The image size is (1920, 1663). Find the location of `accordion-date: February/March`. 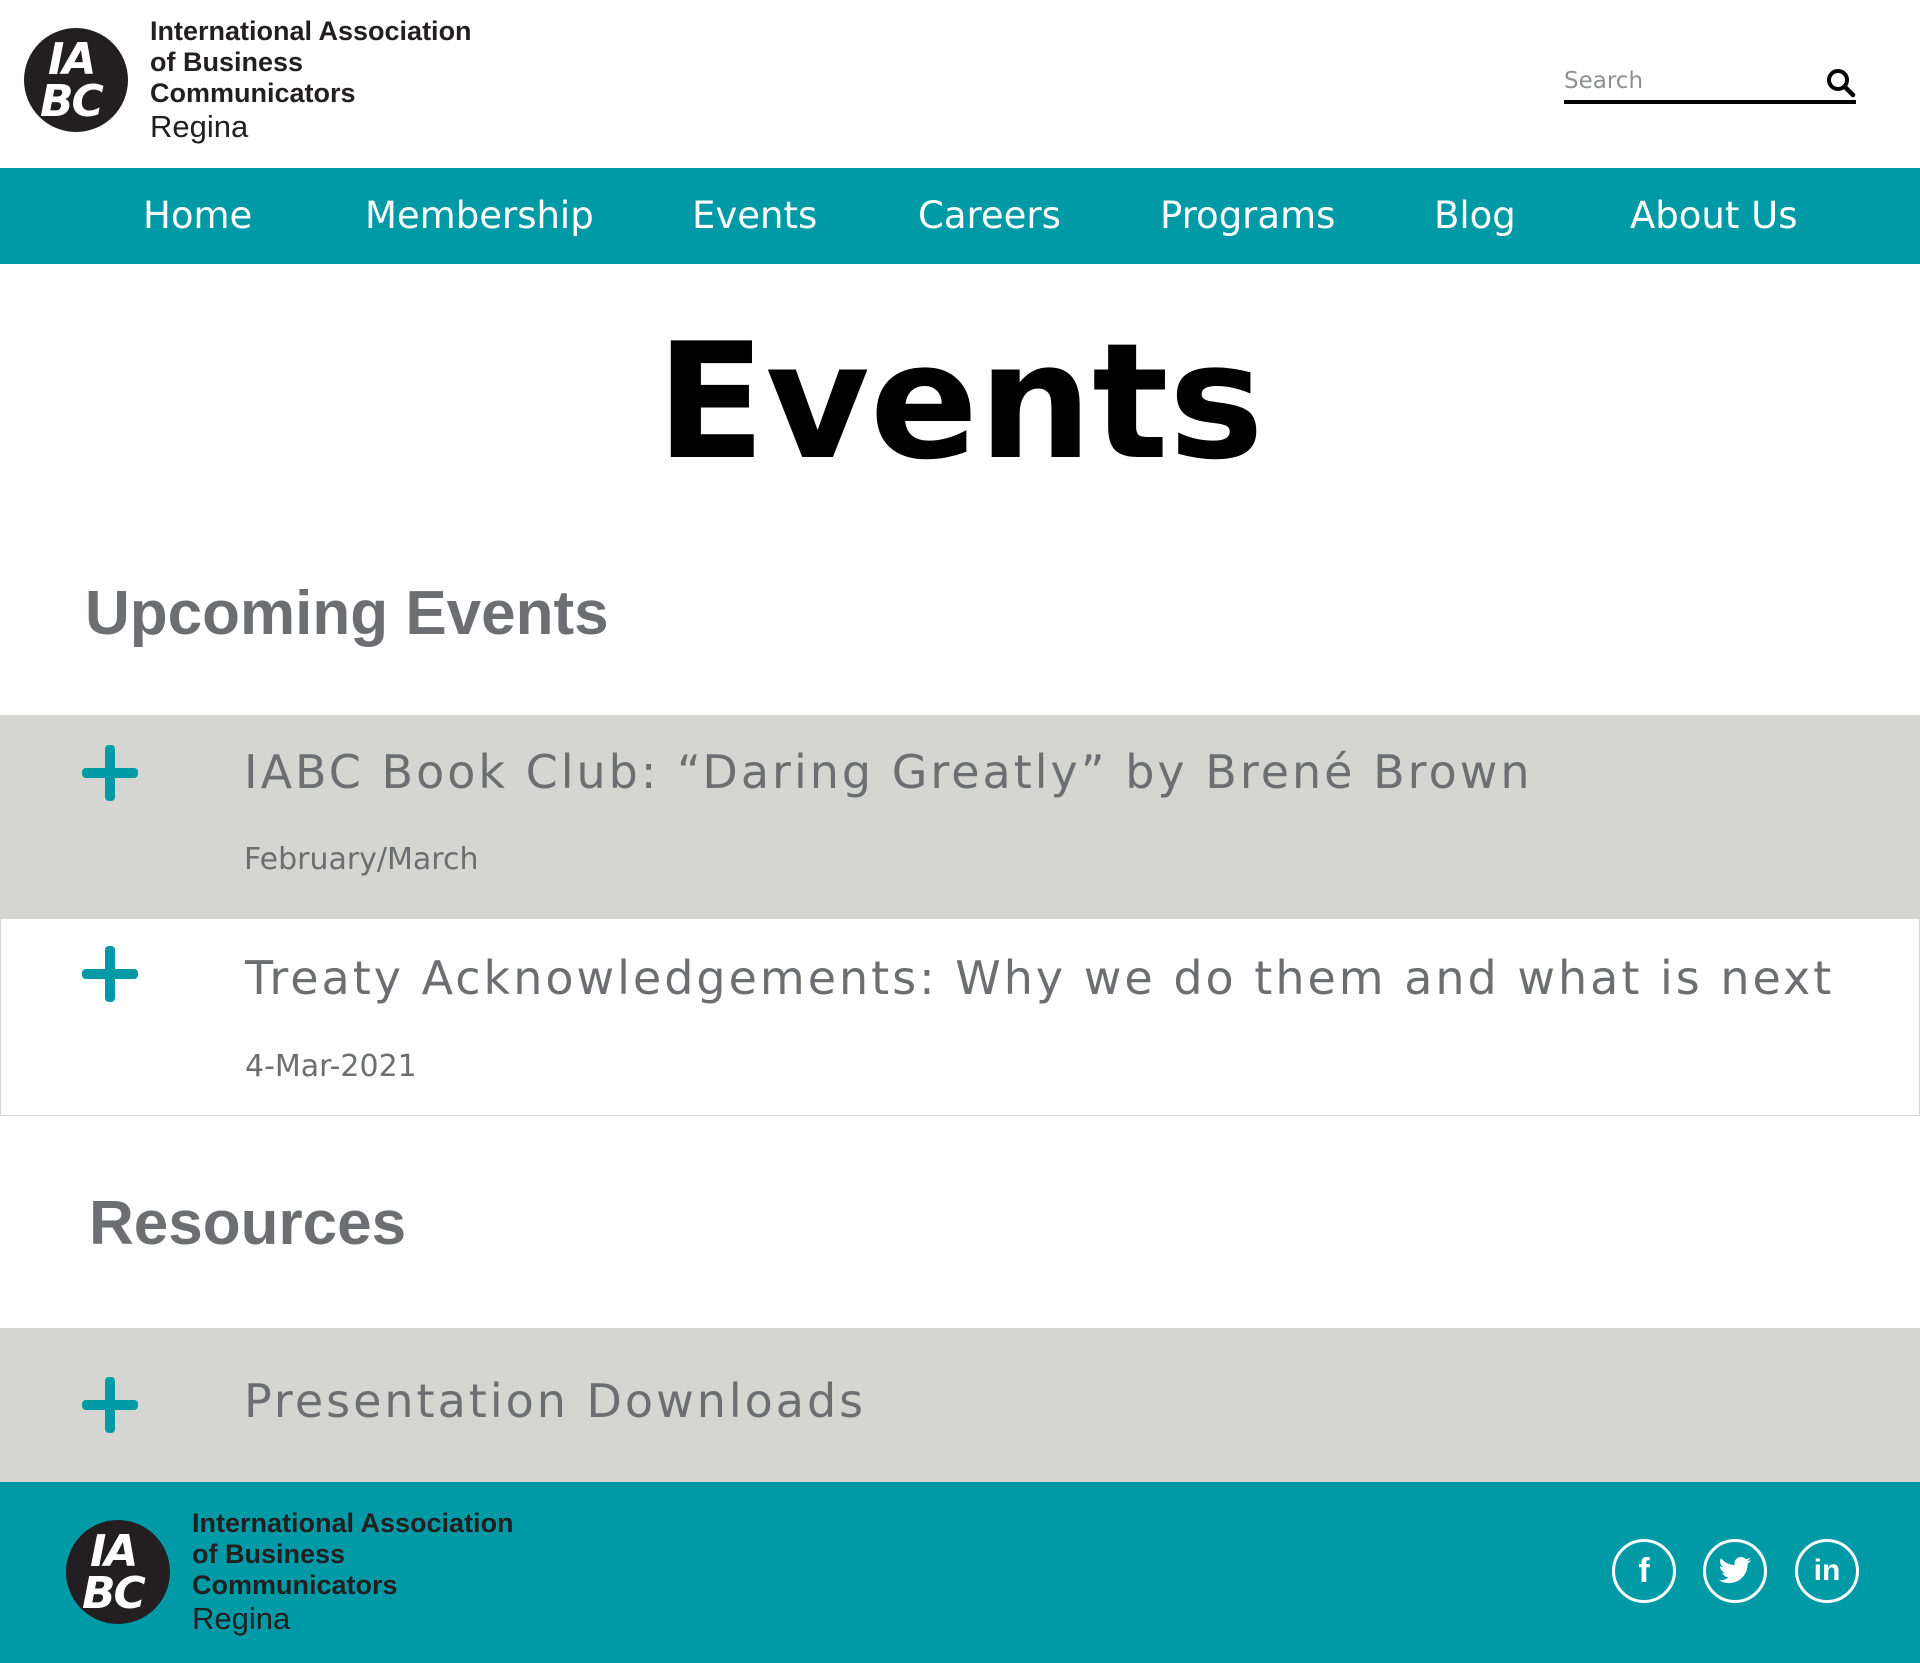

accordion-date: February/March is located at coordinates (361, 859).